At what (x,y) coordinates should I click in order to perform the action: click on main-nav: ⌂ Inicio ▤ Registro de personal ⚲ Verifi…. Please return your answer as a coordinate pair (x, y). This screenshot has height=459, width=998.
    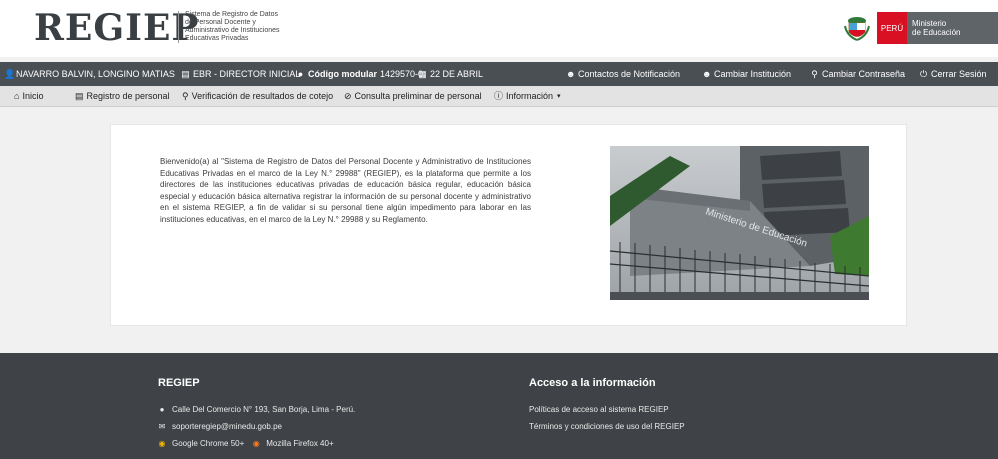
    Looking at the image, I should click on (499, 96).